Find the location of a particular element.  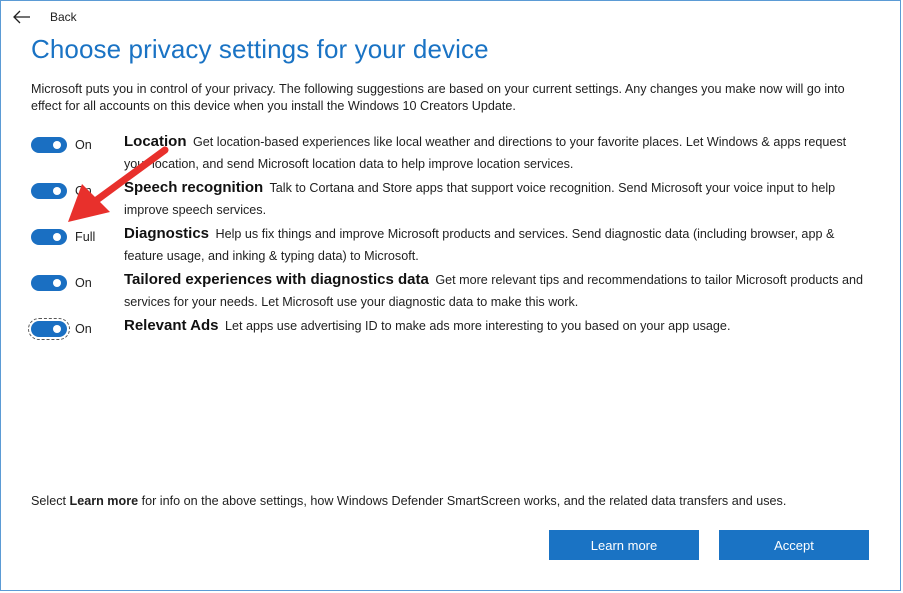

location-toggle is located at coordinates (49, 145).